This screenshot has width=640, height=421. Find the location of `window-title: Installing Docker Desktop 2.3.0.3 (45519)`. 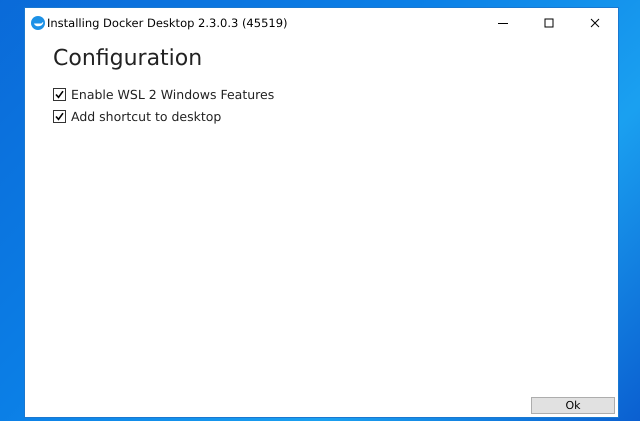

window-title: Installing Docker Desktop 2.3.0.3 (45519) is located at coordinates (168, 23).